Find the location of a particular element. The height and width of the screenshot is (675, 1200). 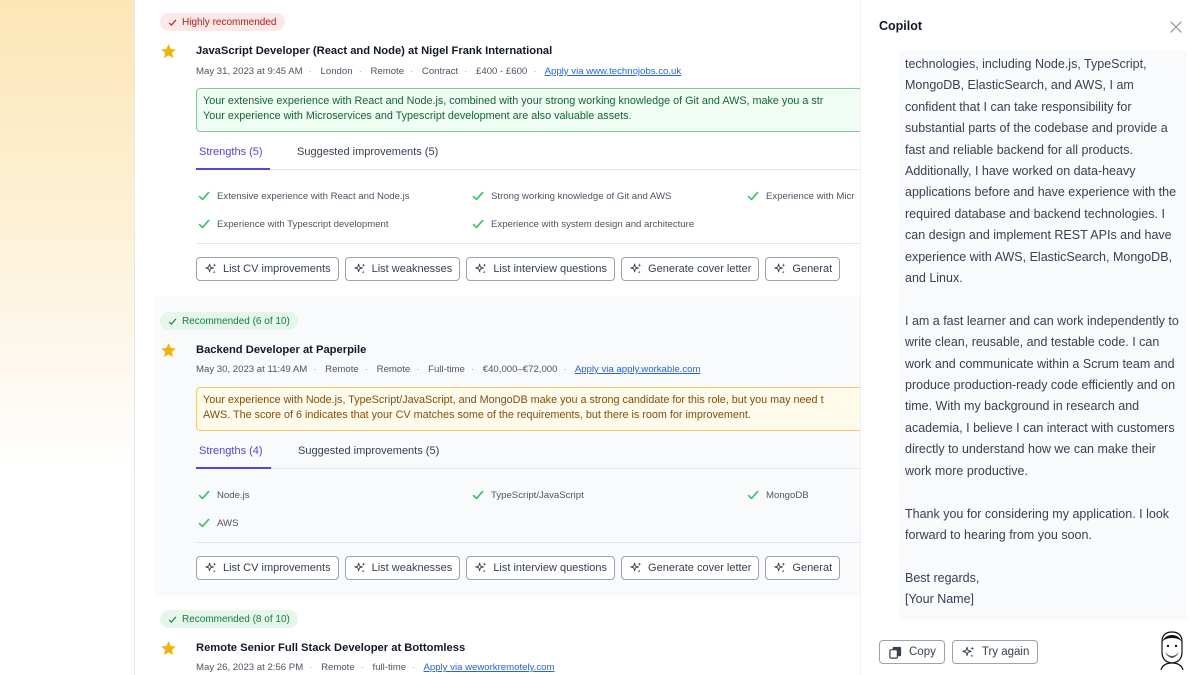

location: Remote is located at coordinates (342, 369).